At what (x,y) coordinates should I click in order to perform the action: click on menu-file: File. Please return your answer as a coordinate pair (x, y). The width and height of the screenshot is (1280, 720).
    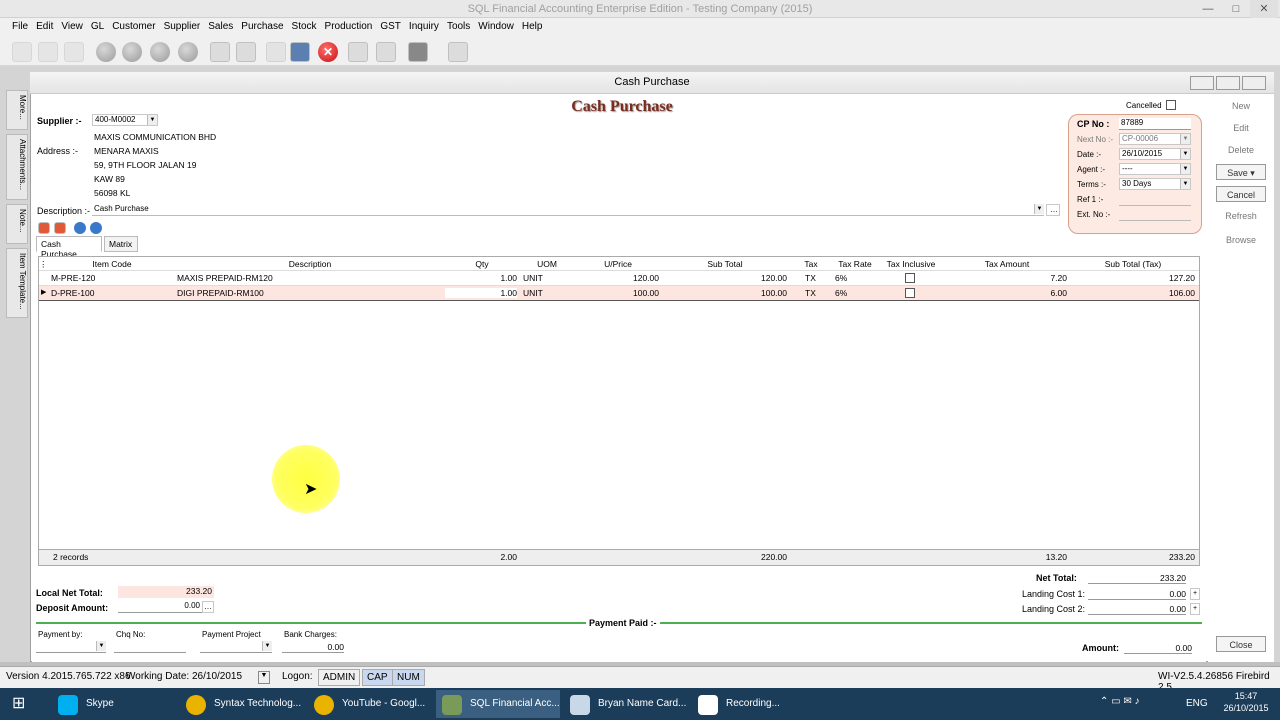
    Looking at the image, I should click on (20, 26).